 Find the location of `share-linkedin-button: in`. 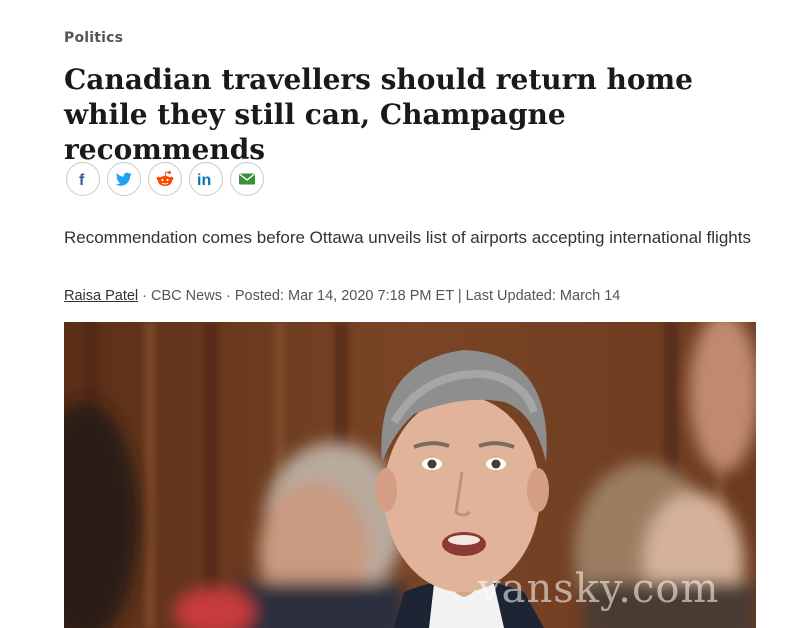

share-linkedin-button: in is located at coordinates (206, 179).